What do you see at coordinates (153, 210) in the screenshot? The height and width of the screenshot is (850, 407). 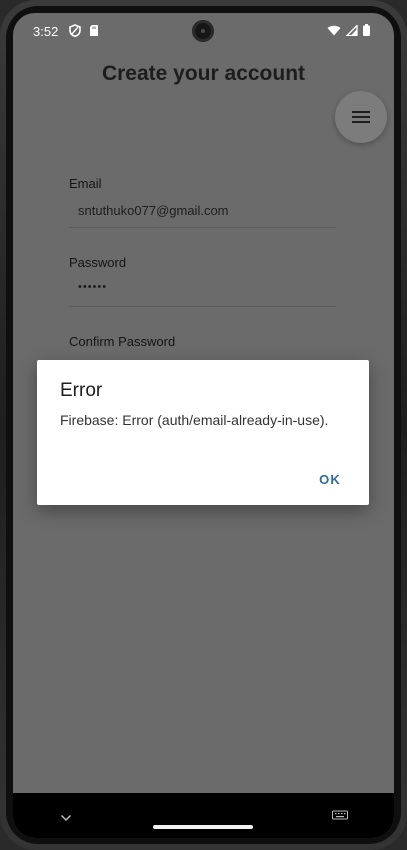 I see `email-field: sntuthuko077@gmail.com` at bounding box center [153, 210].